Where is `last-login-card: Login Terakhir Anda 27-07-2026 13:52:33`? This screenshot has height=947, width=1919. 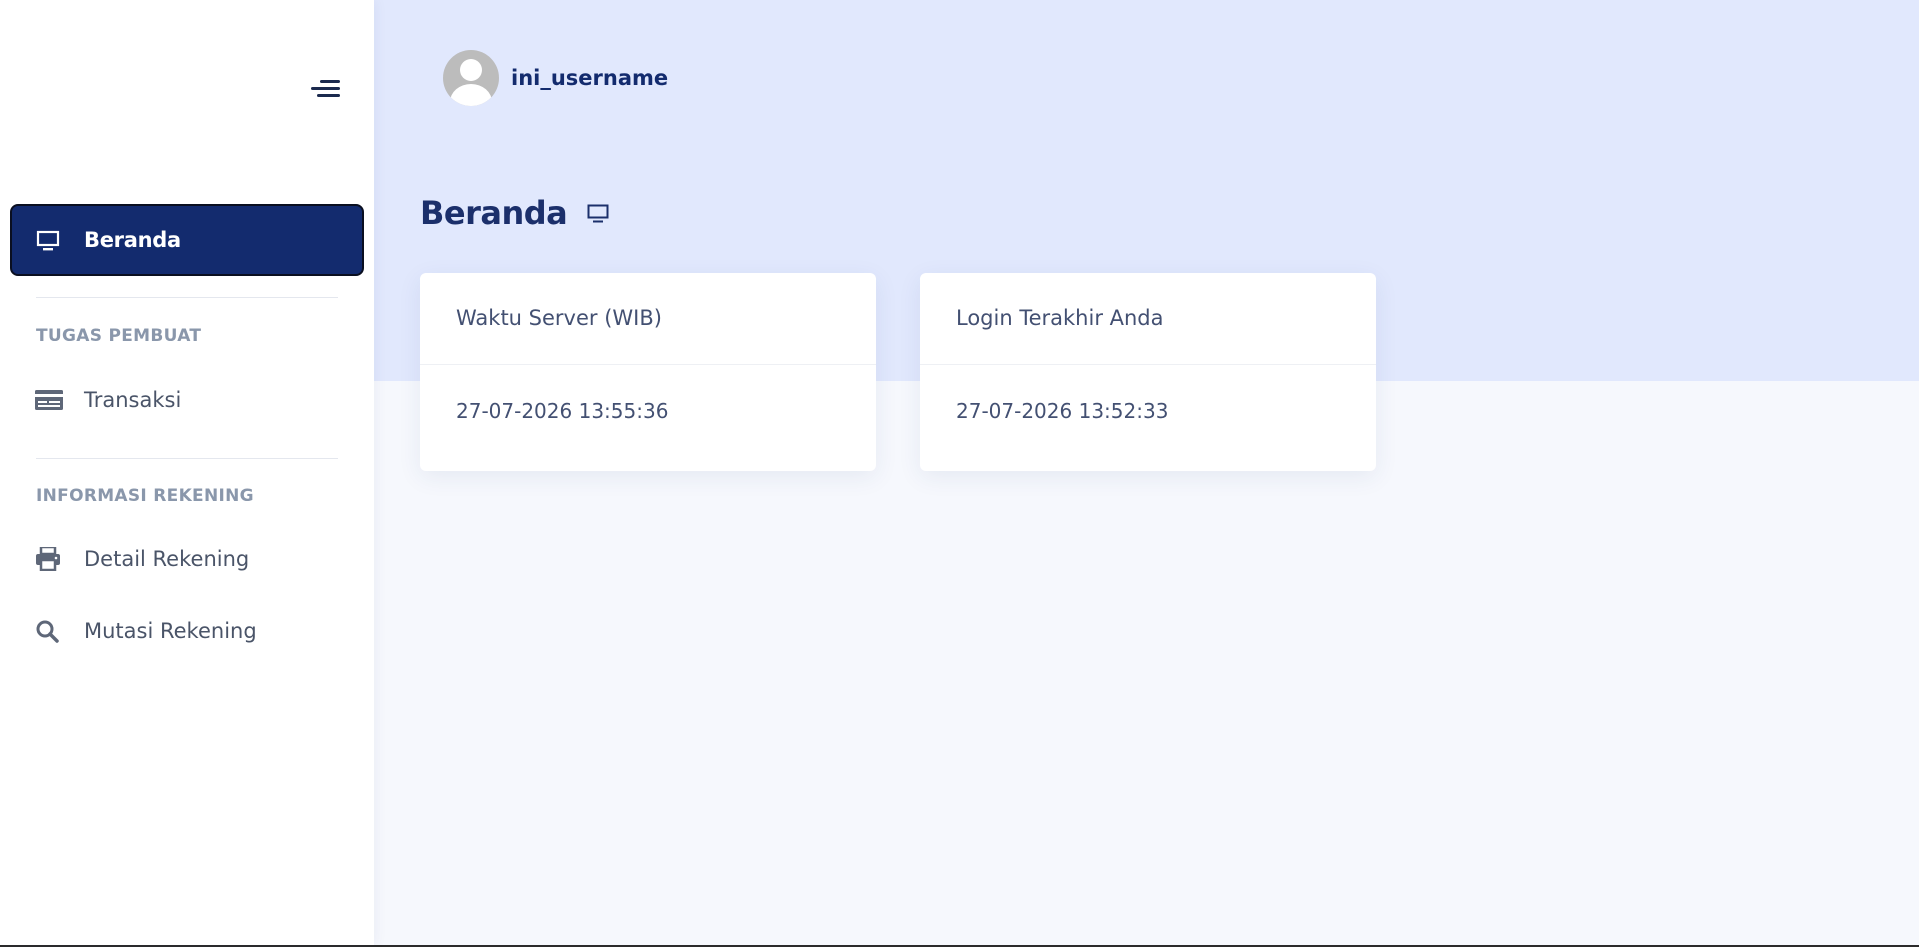
last-login-card: Login Terakhir Anda 27-07-2026 13:52:33 is located at coordinates (1148, 372).